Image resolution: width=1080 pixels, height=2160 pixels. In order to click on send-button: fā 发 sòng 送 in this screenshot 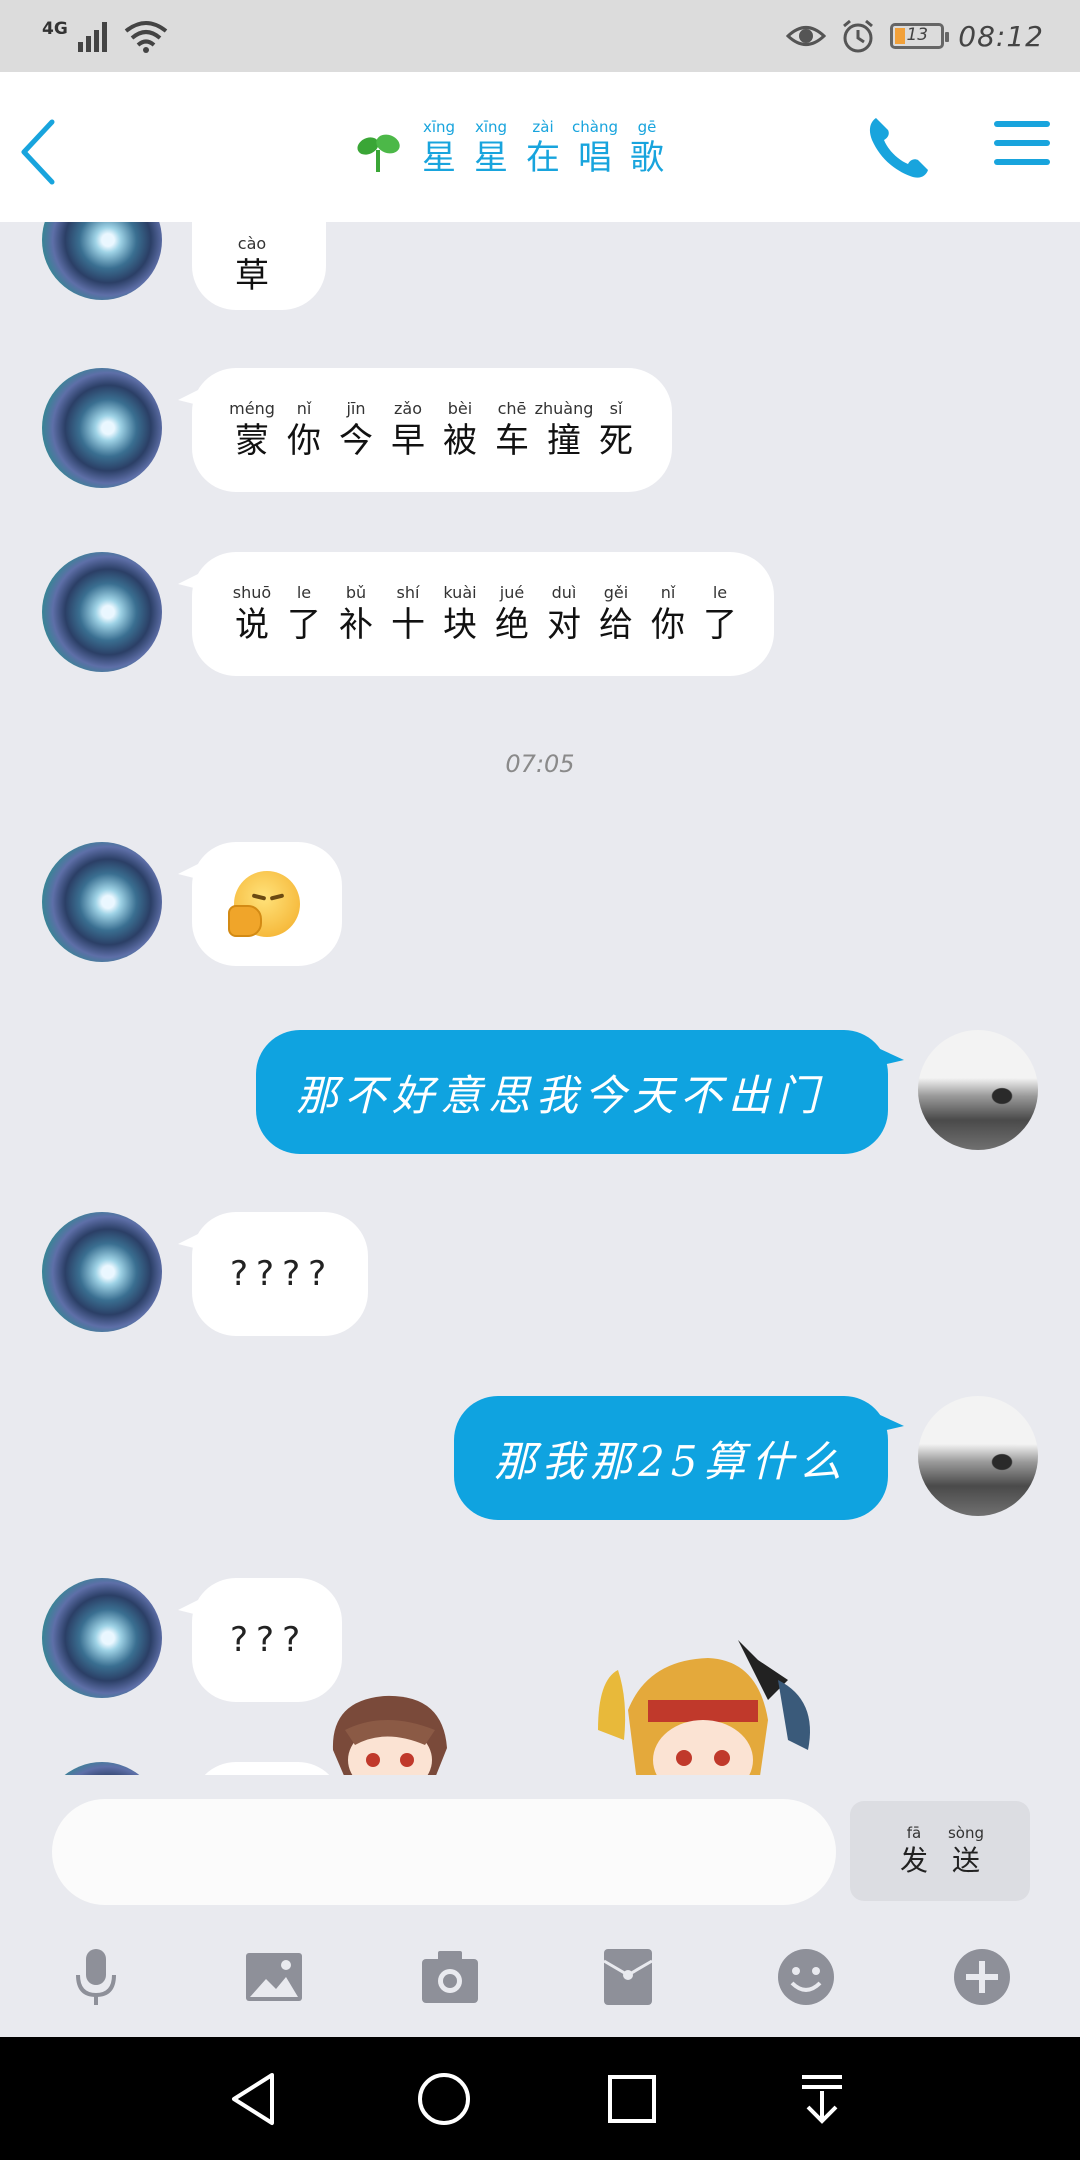, I will do `click(940, 1851)`.